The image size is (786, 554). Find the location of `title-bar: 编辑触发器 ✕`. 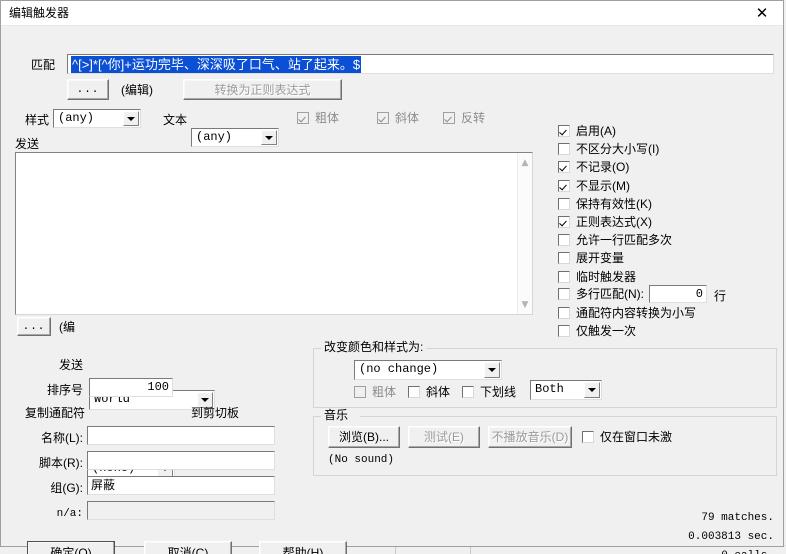

title-bar: 编辑触发器 ✕ is located at coordinates (392, 13).